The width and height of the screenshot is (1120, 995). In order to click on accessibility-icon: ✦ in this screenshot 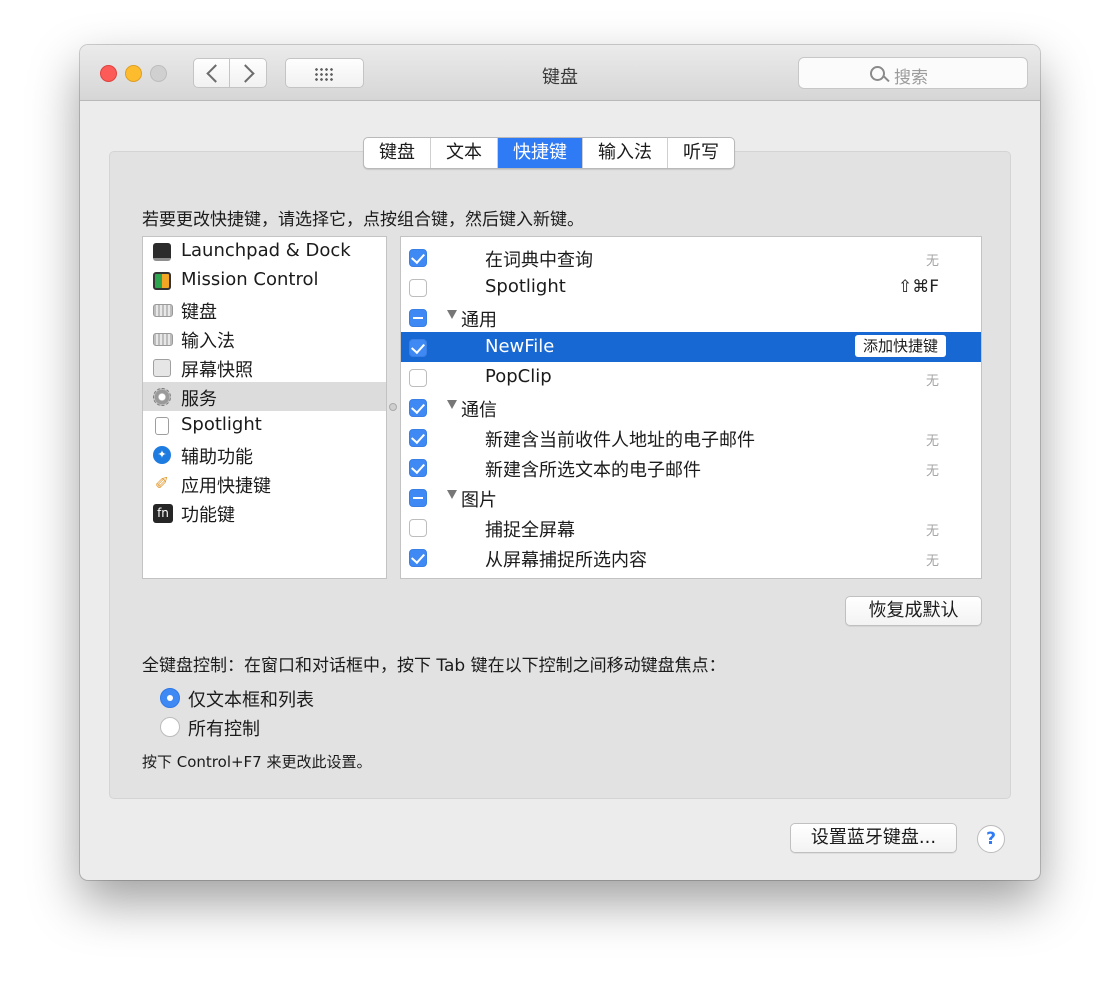, I will do `click(162, 455)`.